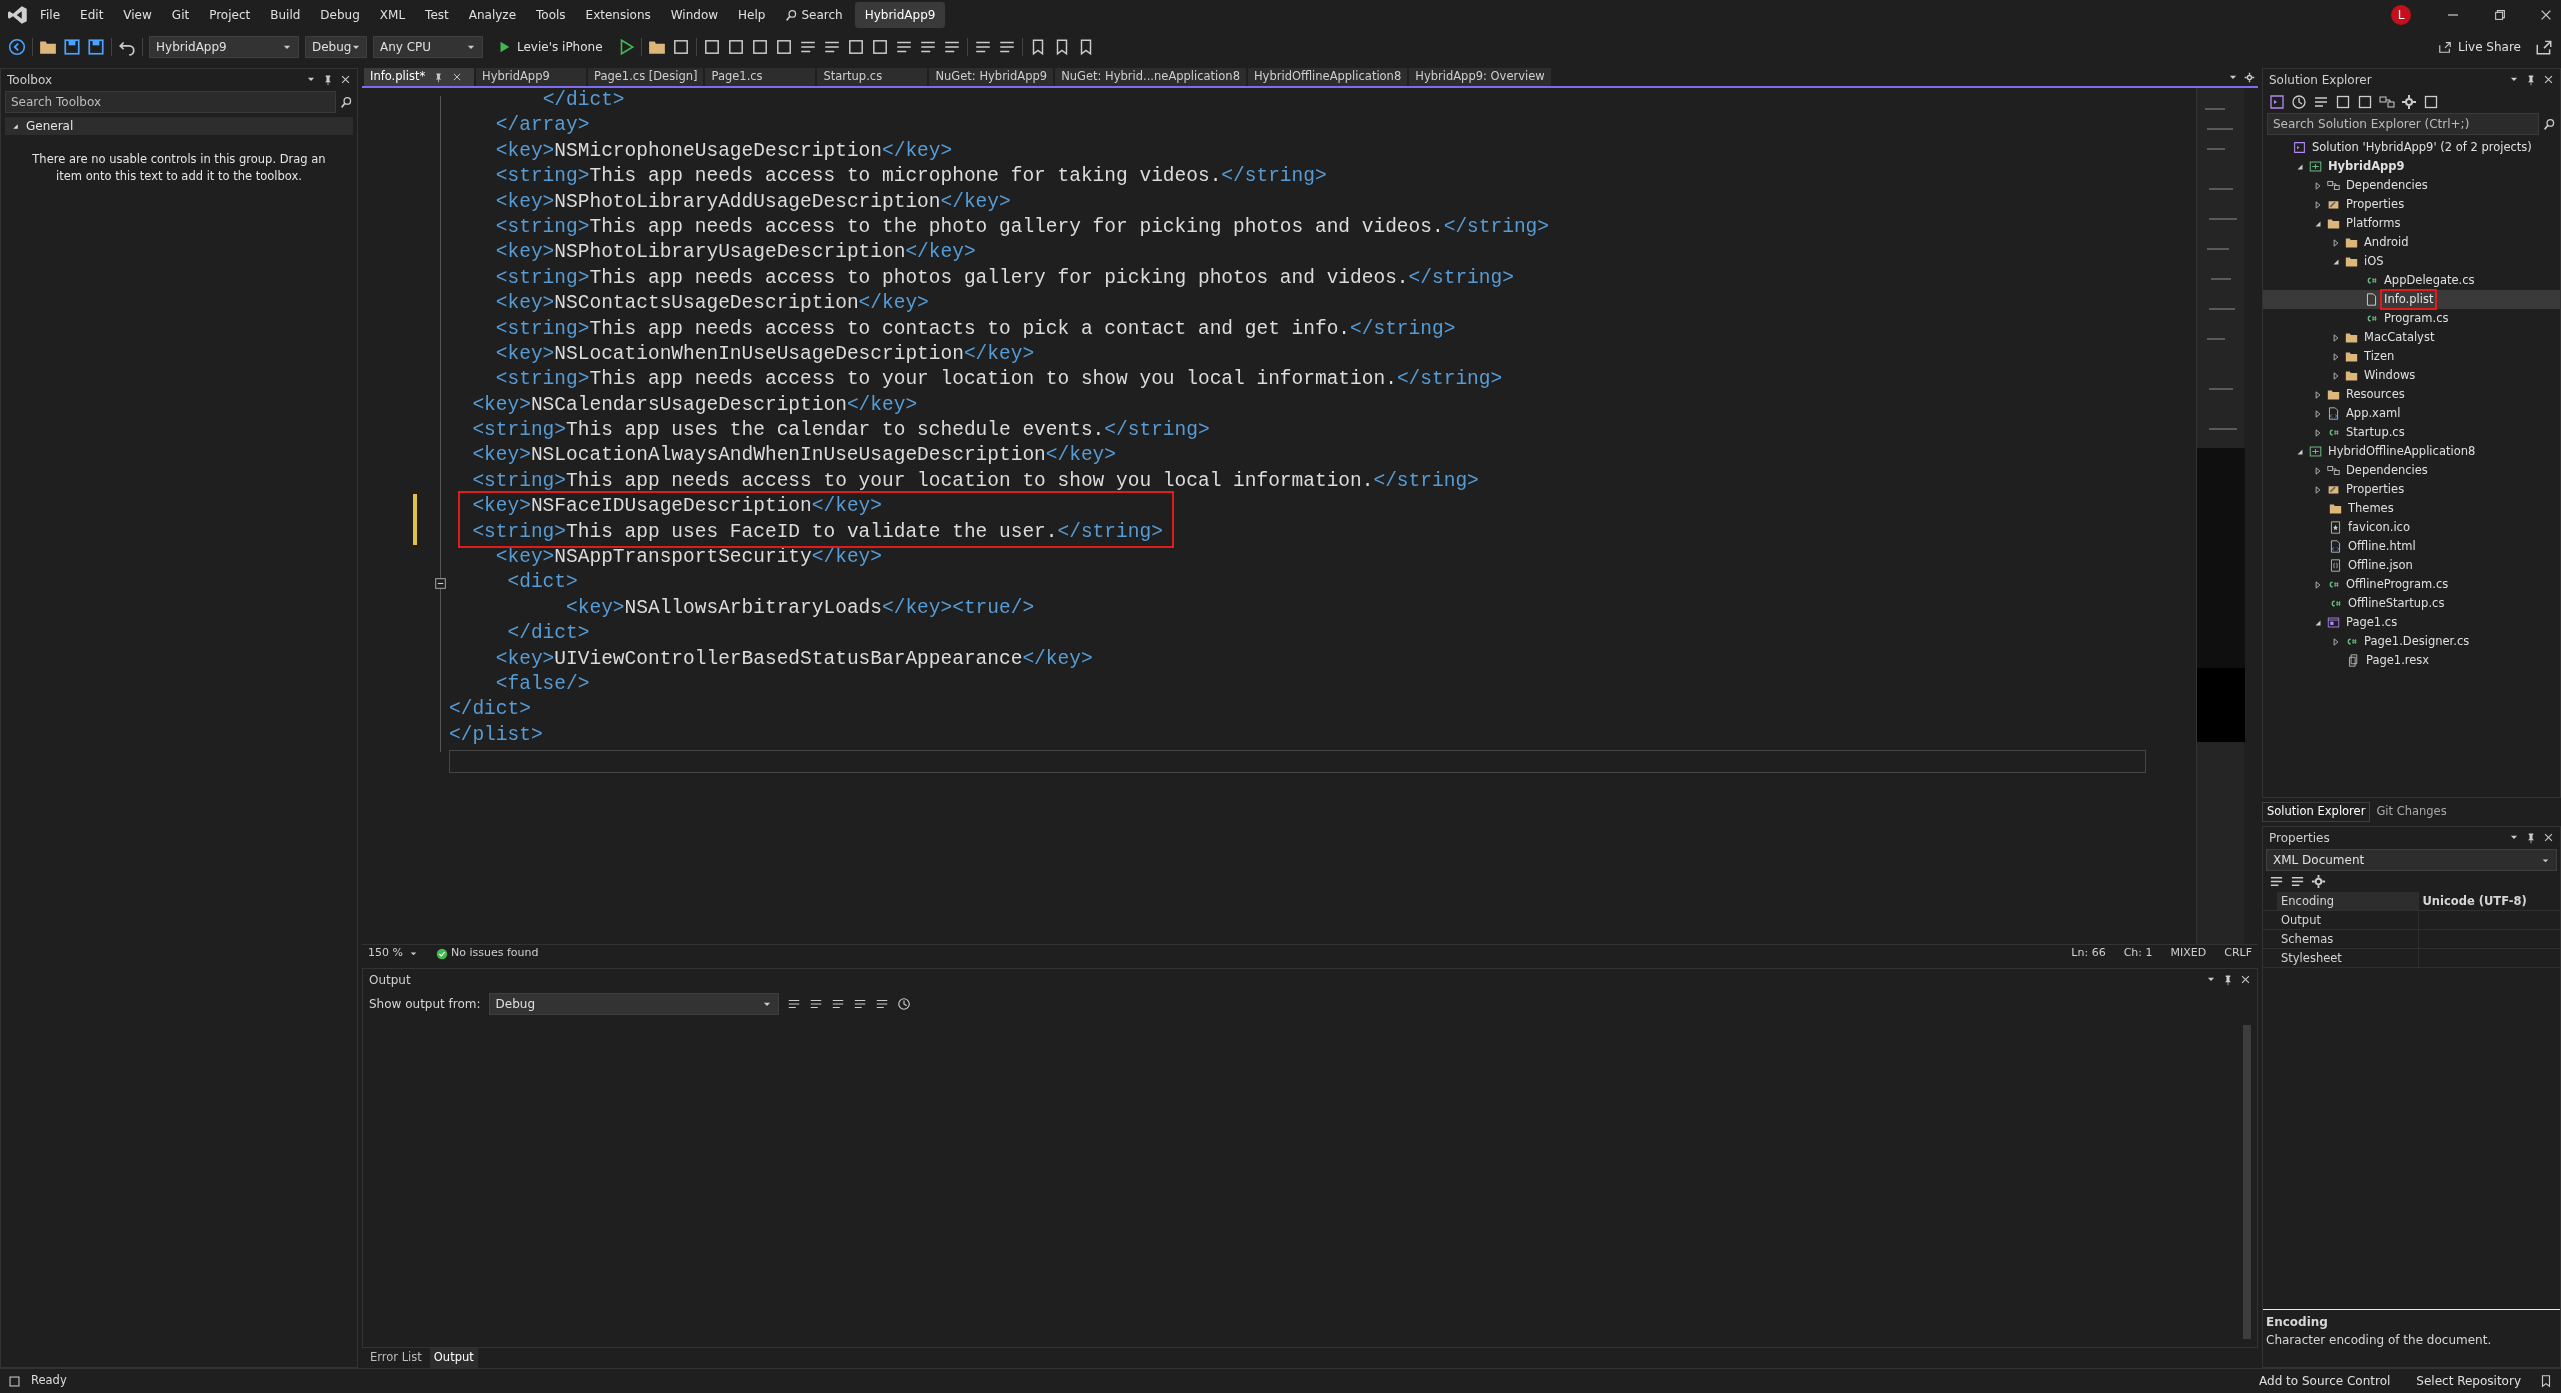  What do you see at coordinates (1327, 77) in the screenshot?
I see `document-tab: HybridOfflineApplication8` at bounding box center [1327, 77].